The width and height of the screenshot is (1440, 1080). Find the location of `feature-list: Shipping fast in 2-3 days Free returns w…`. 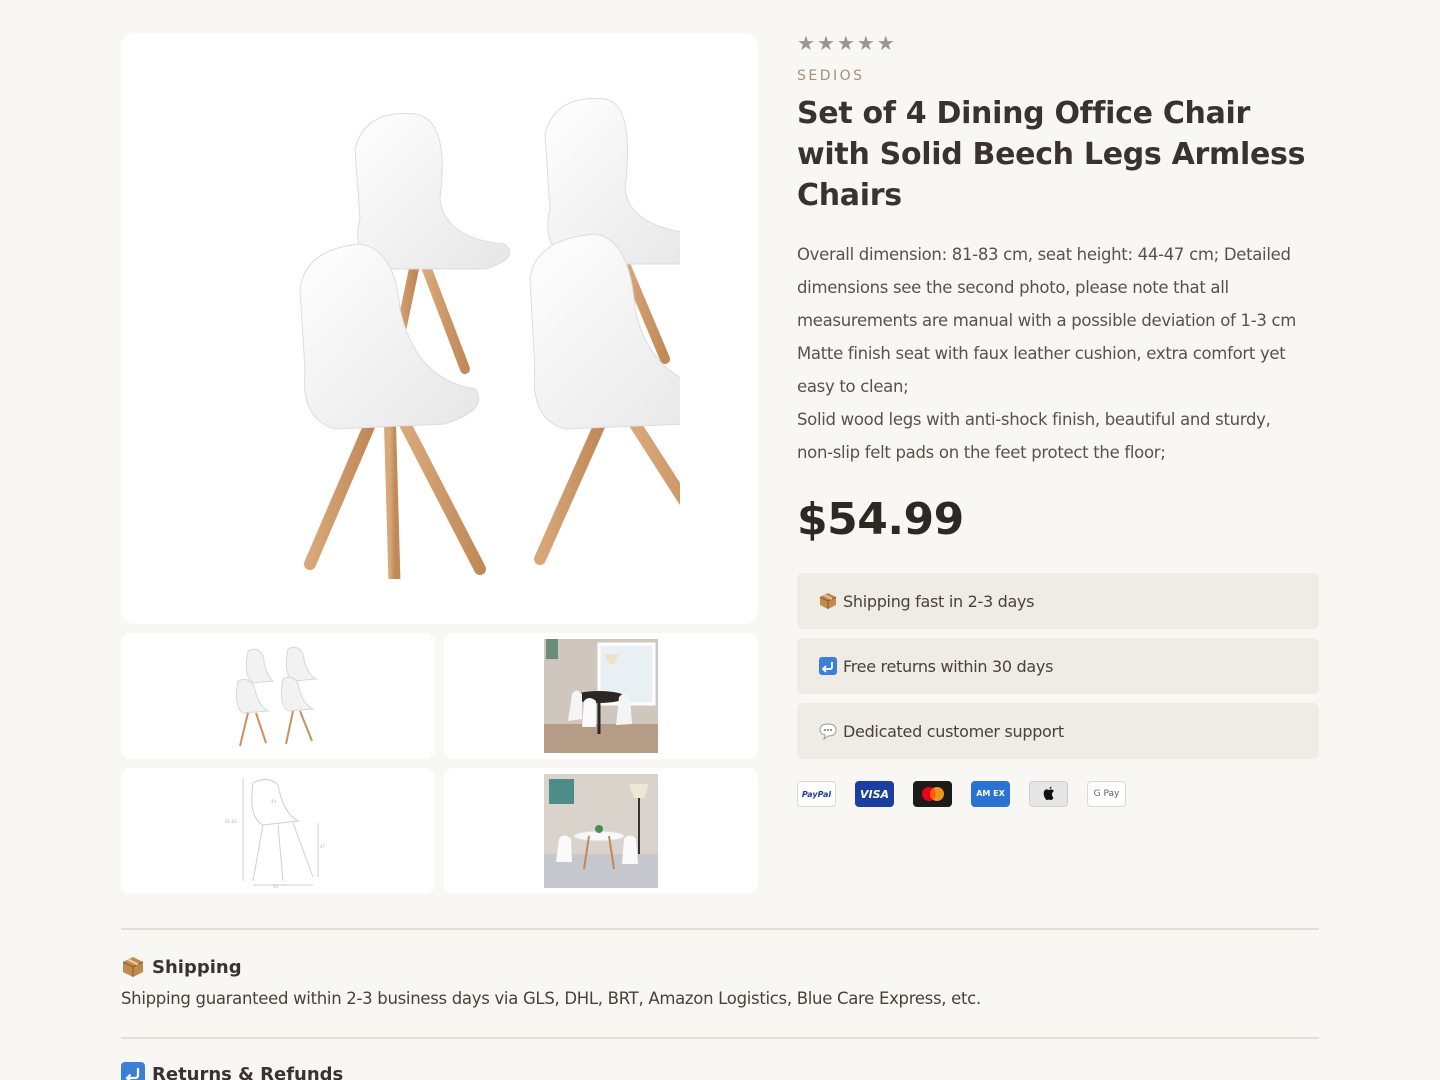

feature-list: Shipping fast in 2-3 days Free returns w… is located at coordinates (1058, 666).